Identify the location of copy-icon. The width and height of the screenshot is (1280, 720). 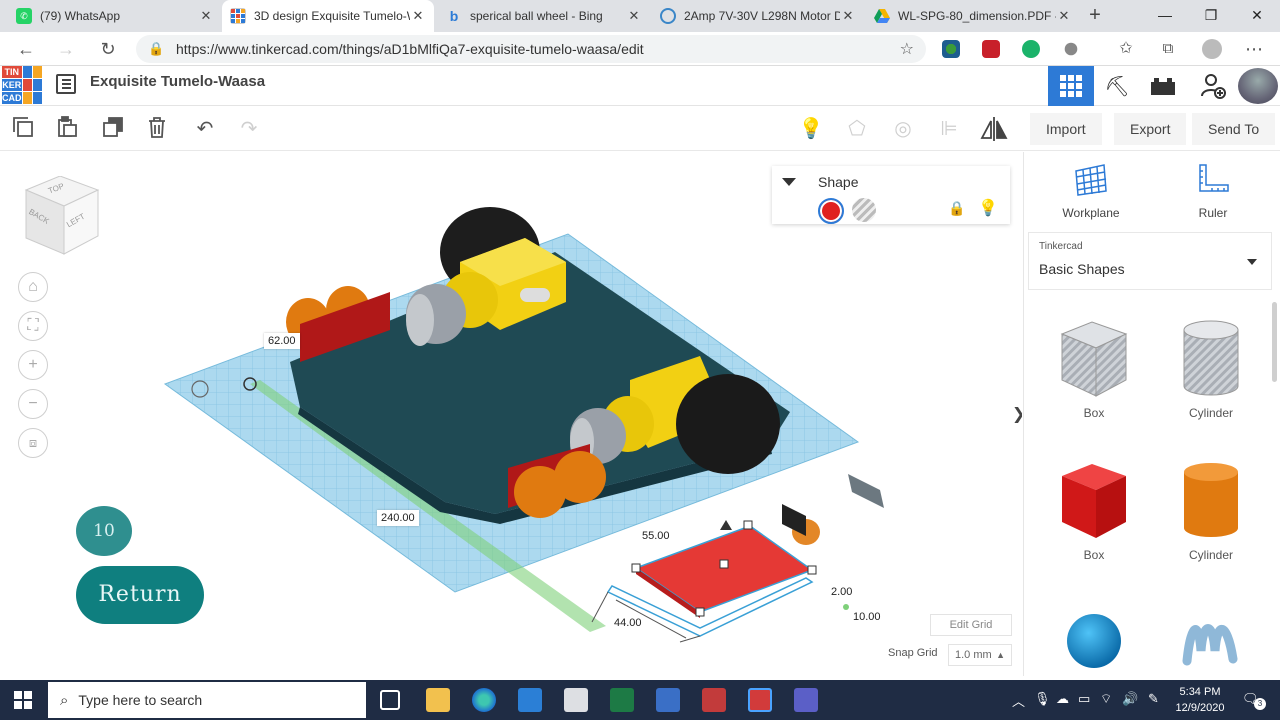
(23, 129).